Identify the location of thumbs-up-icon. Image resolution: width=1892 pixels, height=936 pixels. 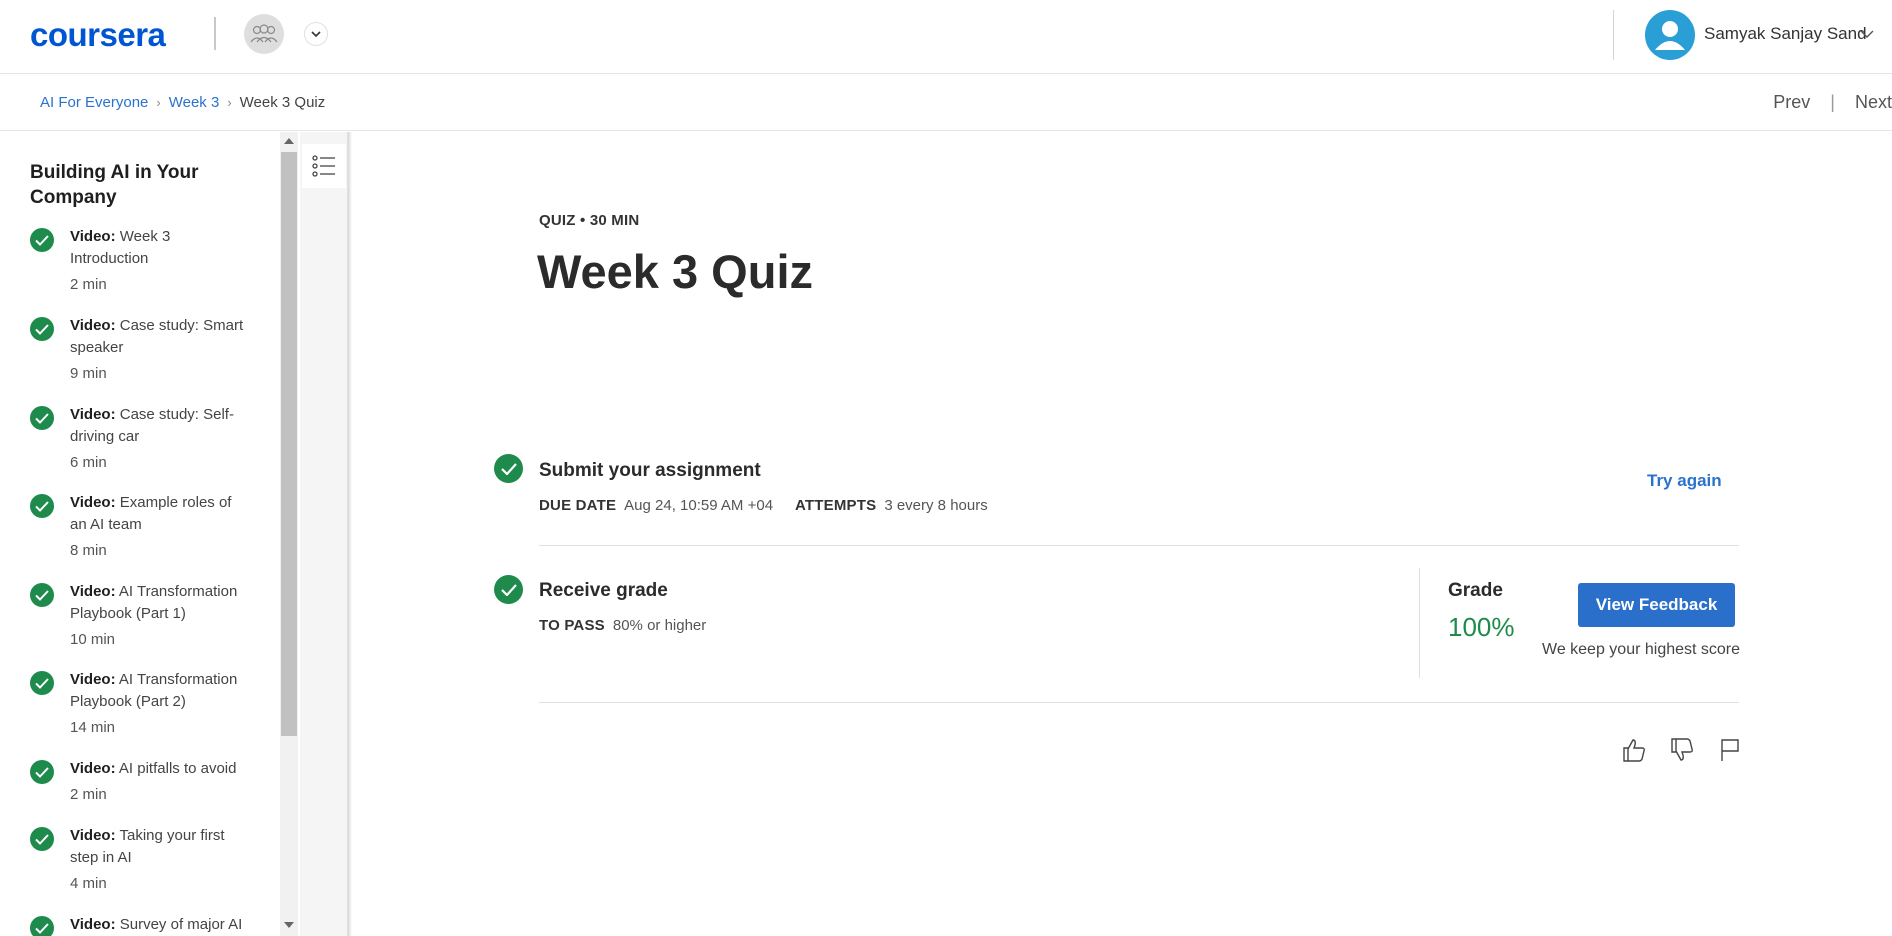
(1634, 750).